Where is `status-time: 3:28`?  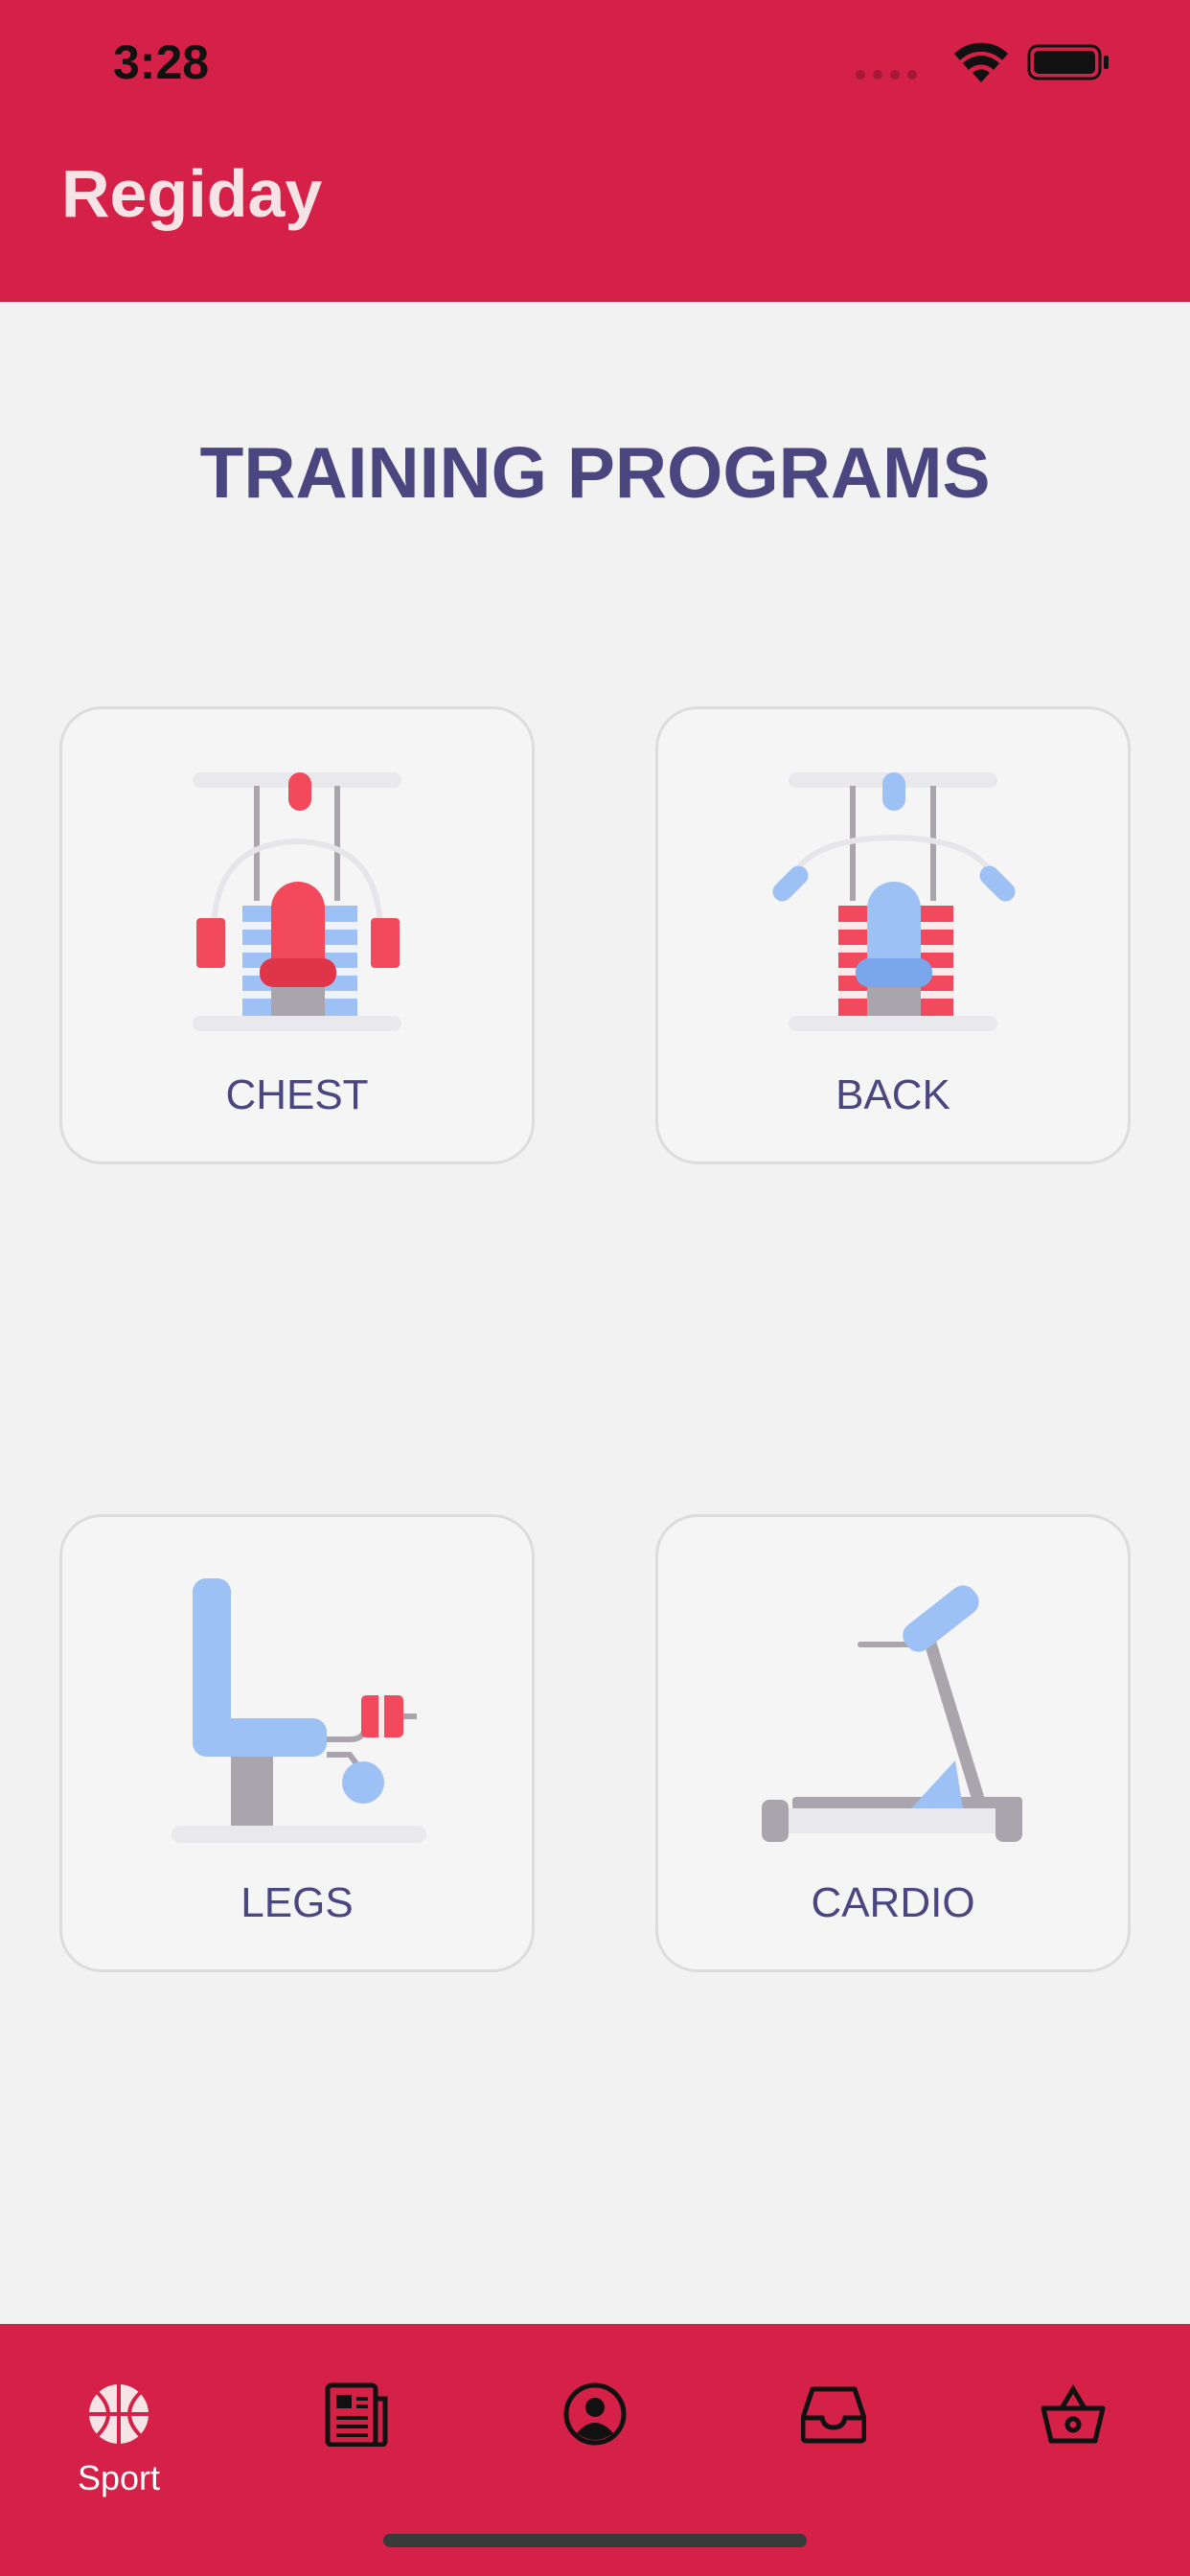
status-time: 3:28 is located at coordinates (162, 62).